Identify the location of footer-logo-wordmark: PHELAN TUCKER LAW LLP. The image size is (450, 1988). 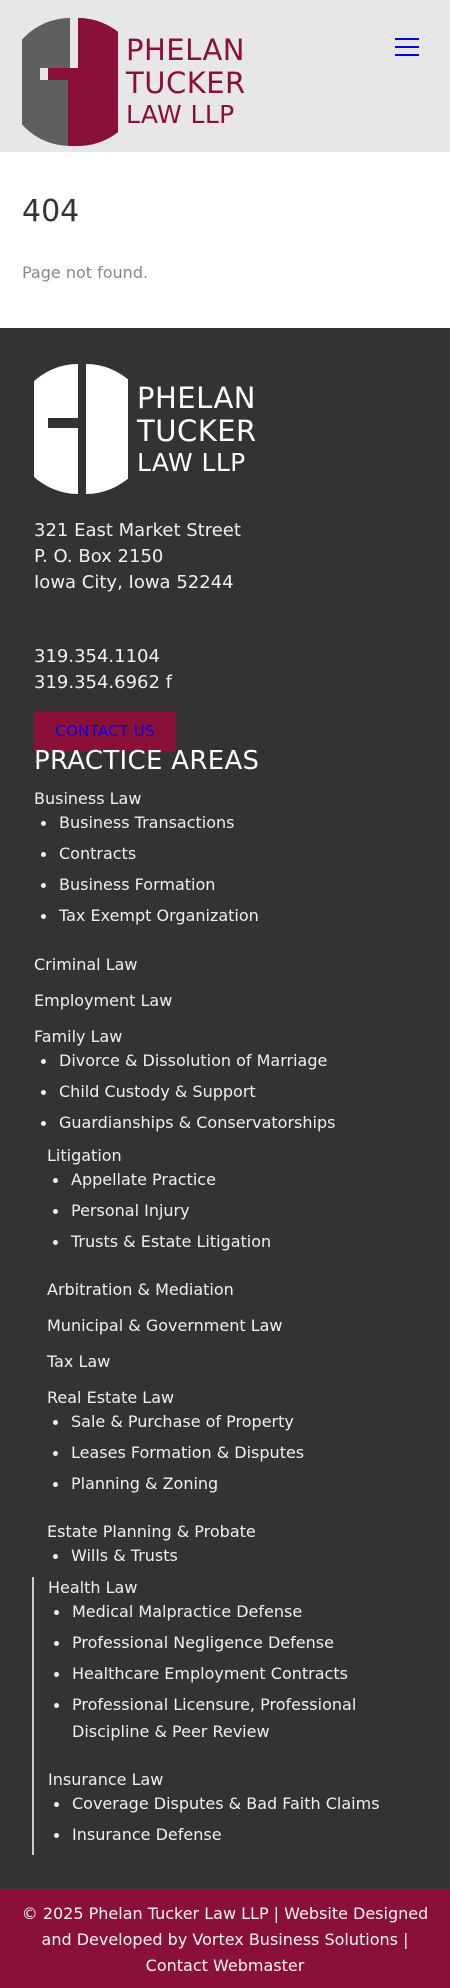
(197, 433).